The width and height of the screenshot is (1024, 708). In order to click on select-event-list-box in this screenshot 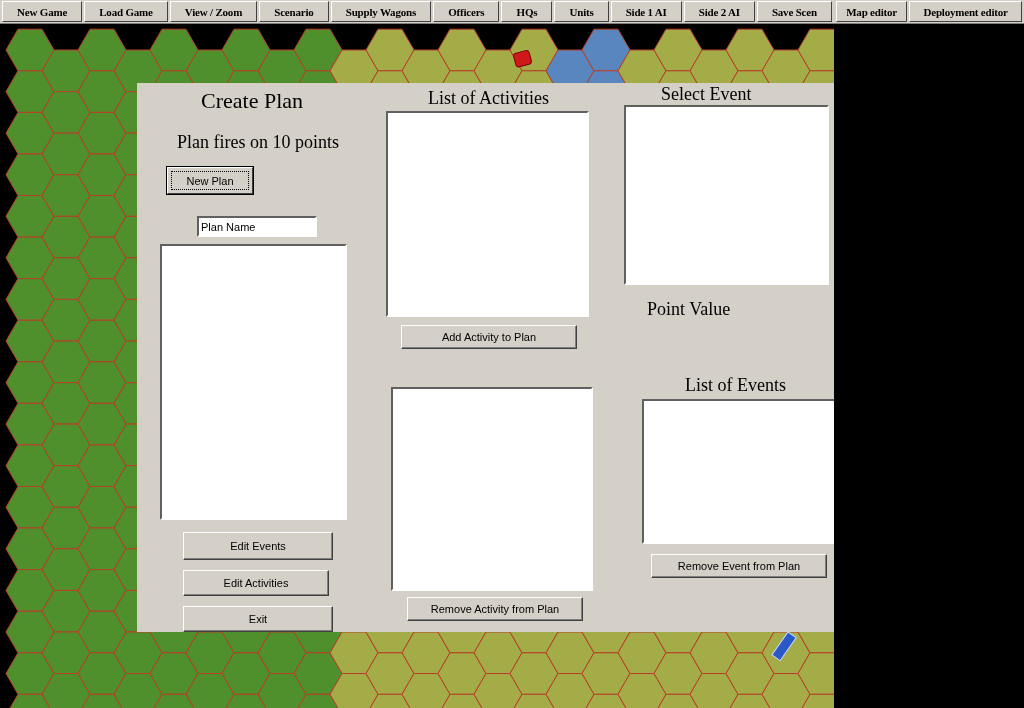, I will do `click(726, 195)`.